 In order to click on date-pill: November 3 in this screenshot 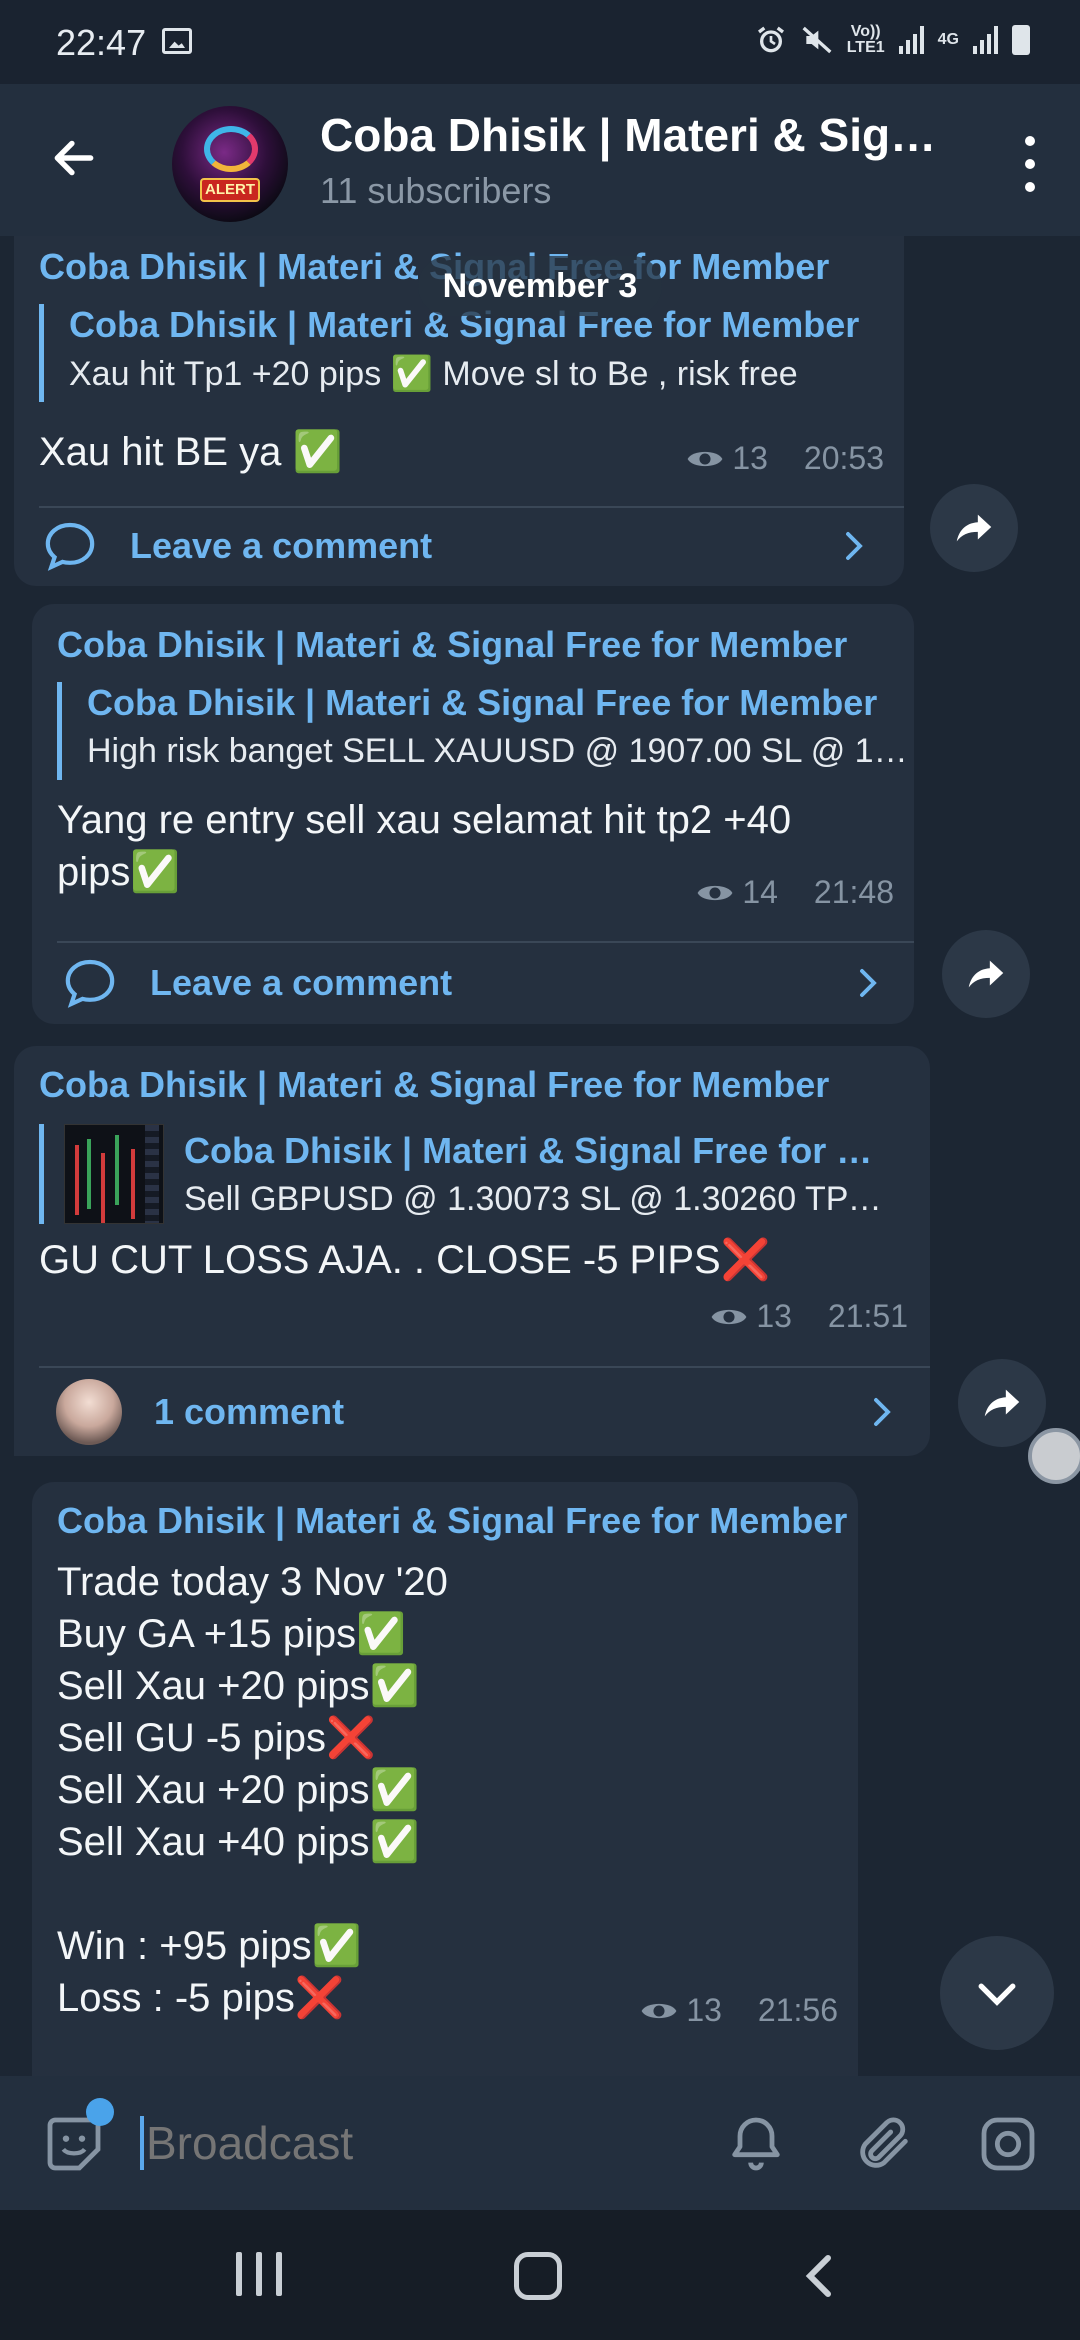, I will do `click(540, 286)`.